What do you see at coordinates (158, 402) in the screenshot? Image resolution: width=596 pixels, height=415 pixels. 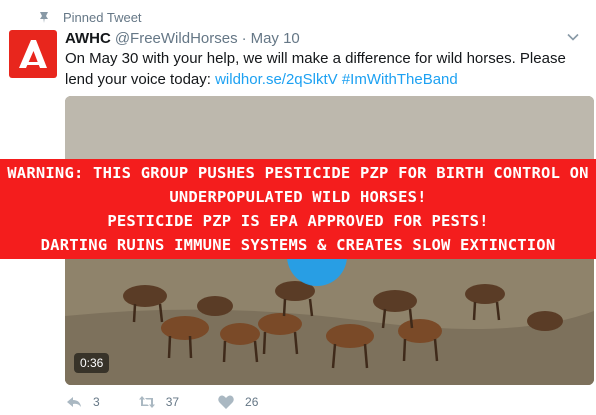 I see `retweet-button: 37` at bounding box center [158, 402].